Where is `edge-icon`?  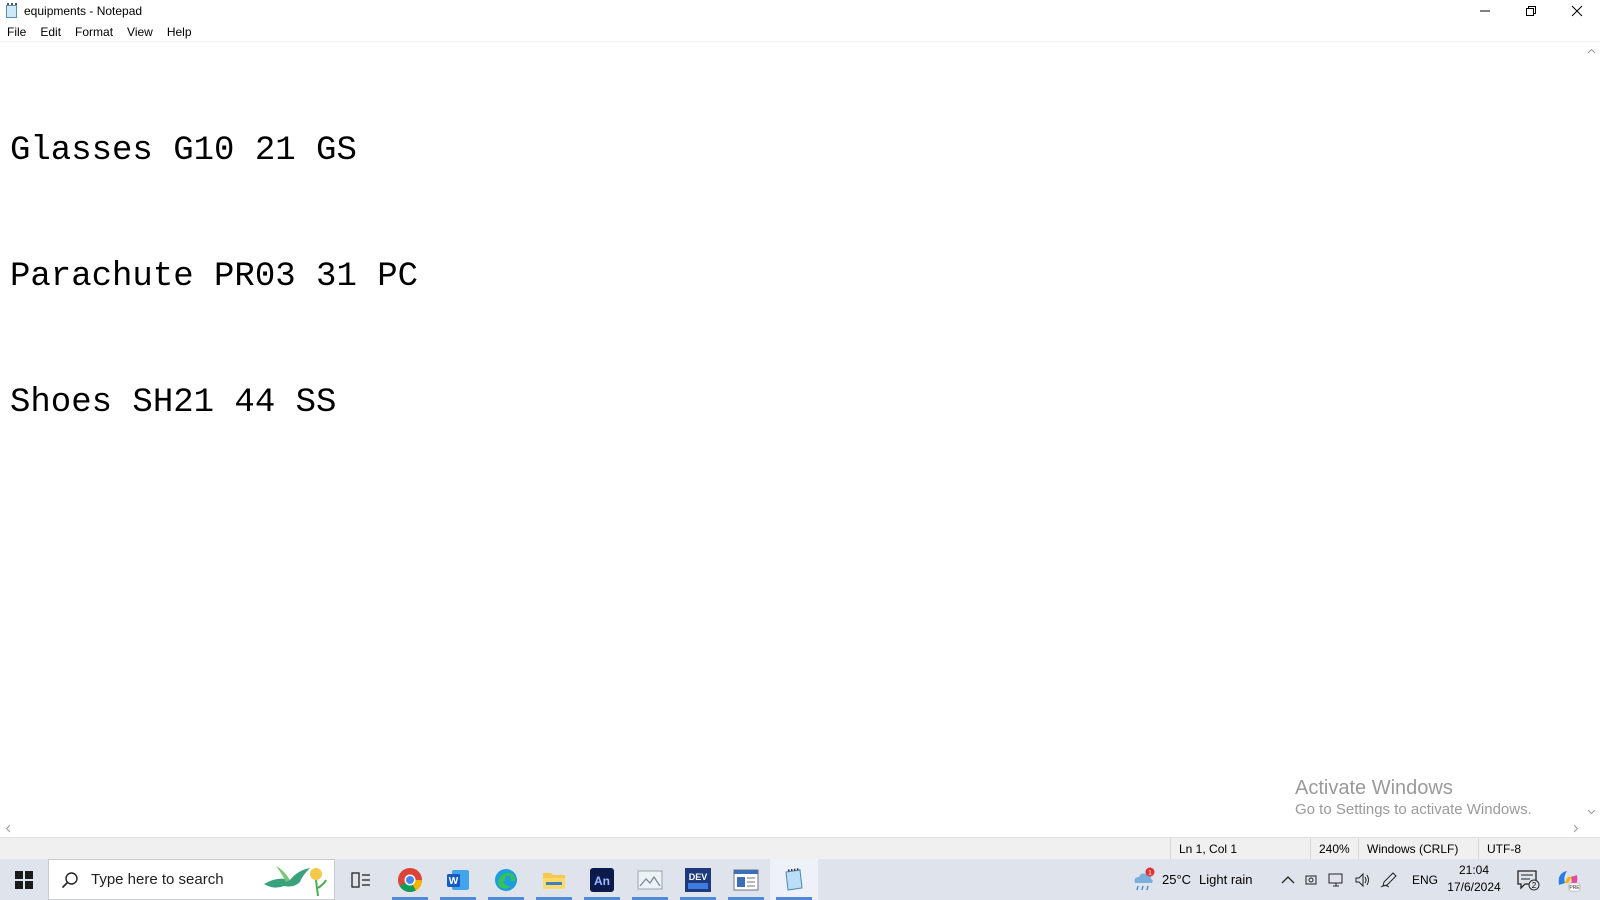
edge-icon is located at coordinates (506, 879).